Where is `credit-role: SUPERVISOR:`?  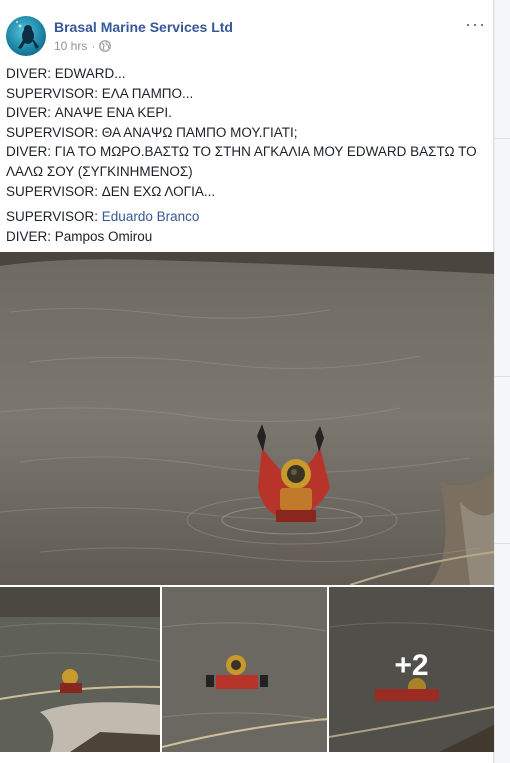
credit-role: SUPERVISOR: is located at coordinates (52, 217).